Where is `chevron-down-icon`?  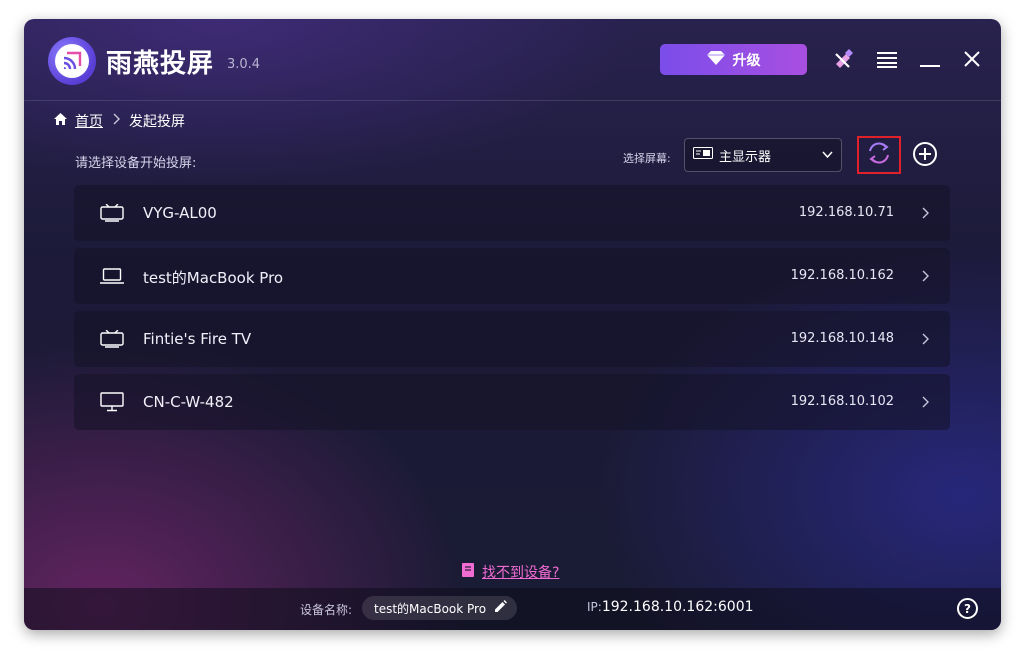
chevron-down-icon is located at coordinates (827, 155).